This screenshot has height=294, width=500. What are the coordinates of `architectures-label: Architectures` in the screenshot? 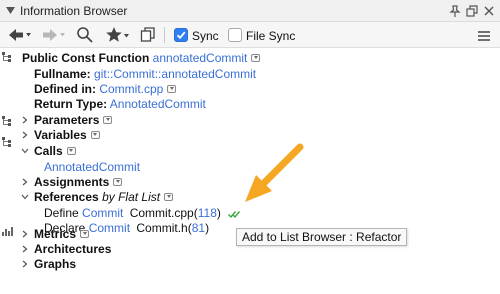 It's located at (73, 249).